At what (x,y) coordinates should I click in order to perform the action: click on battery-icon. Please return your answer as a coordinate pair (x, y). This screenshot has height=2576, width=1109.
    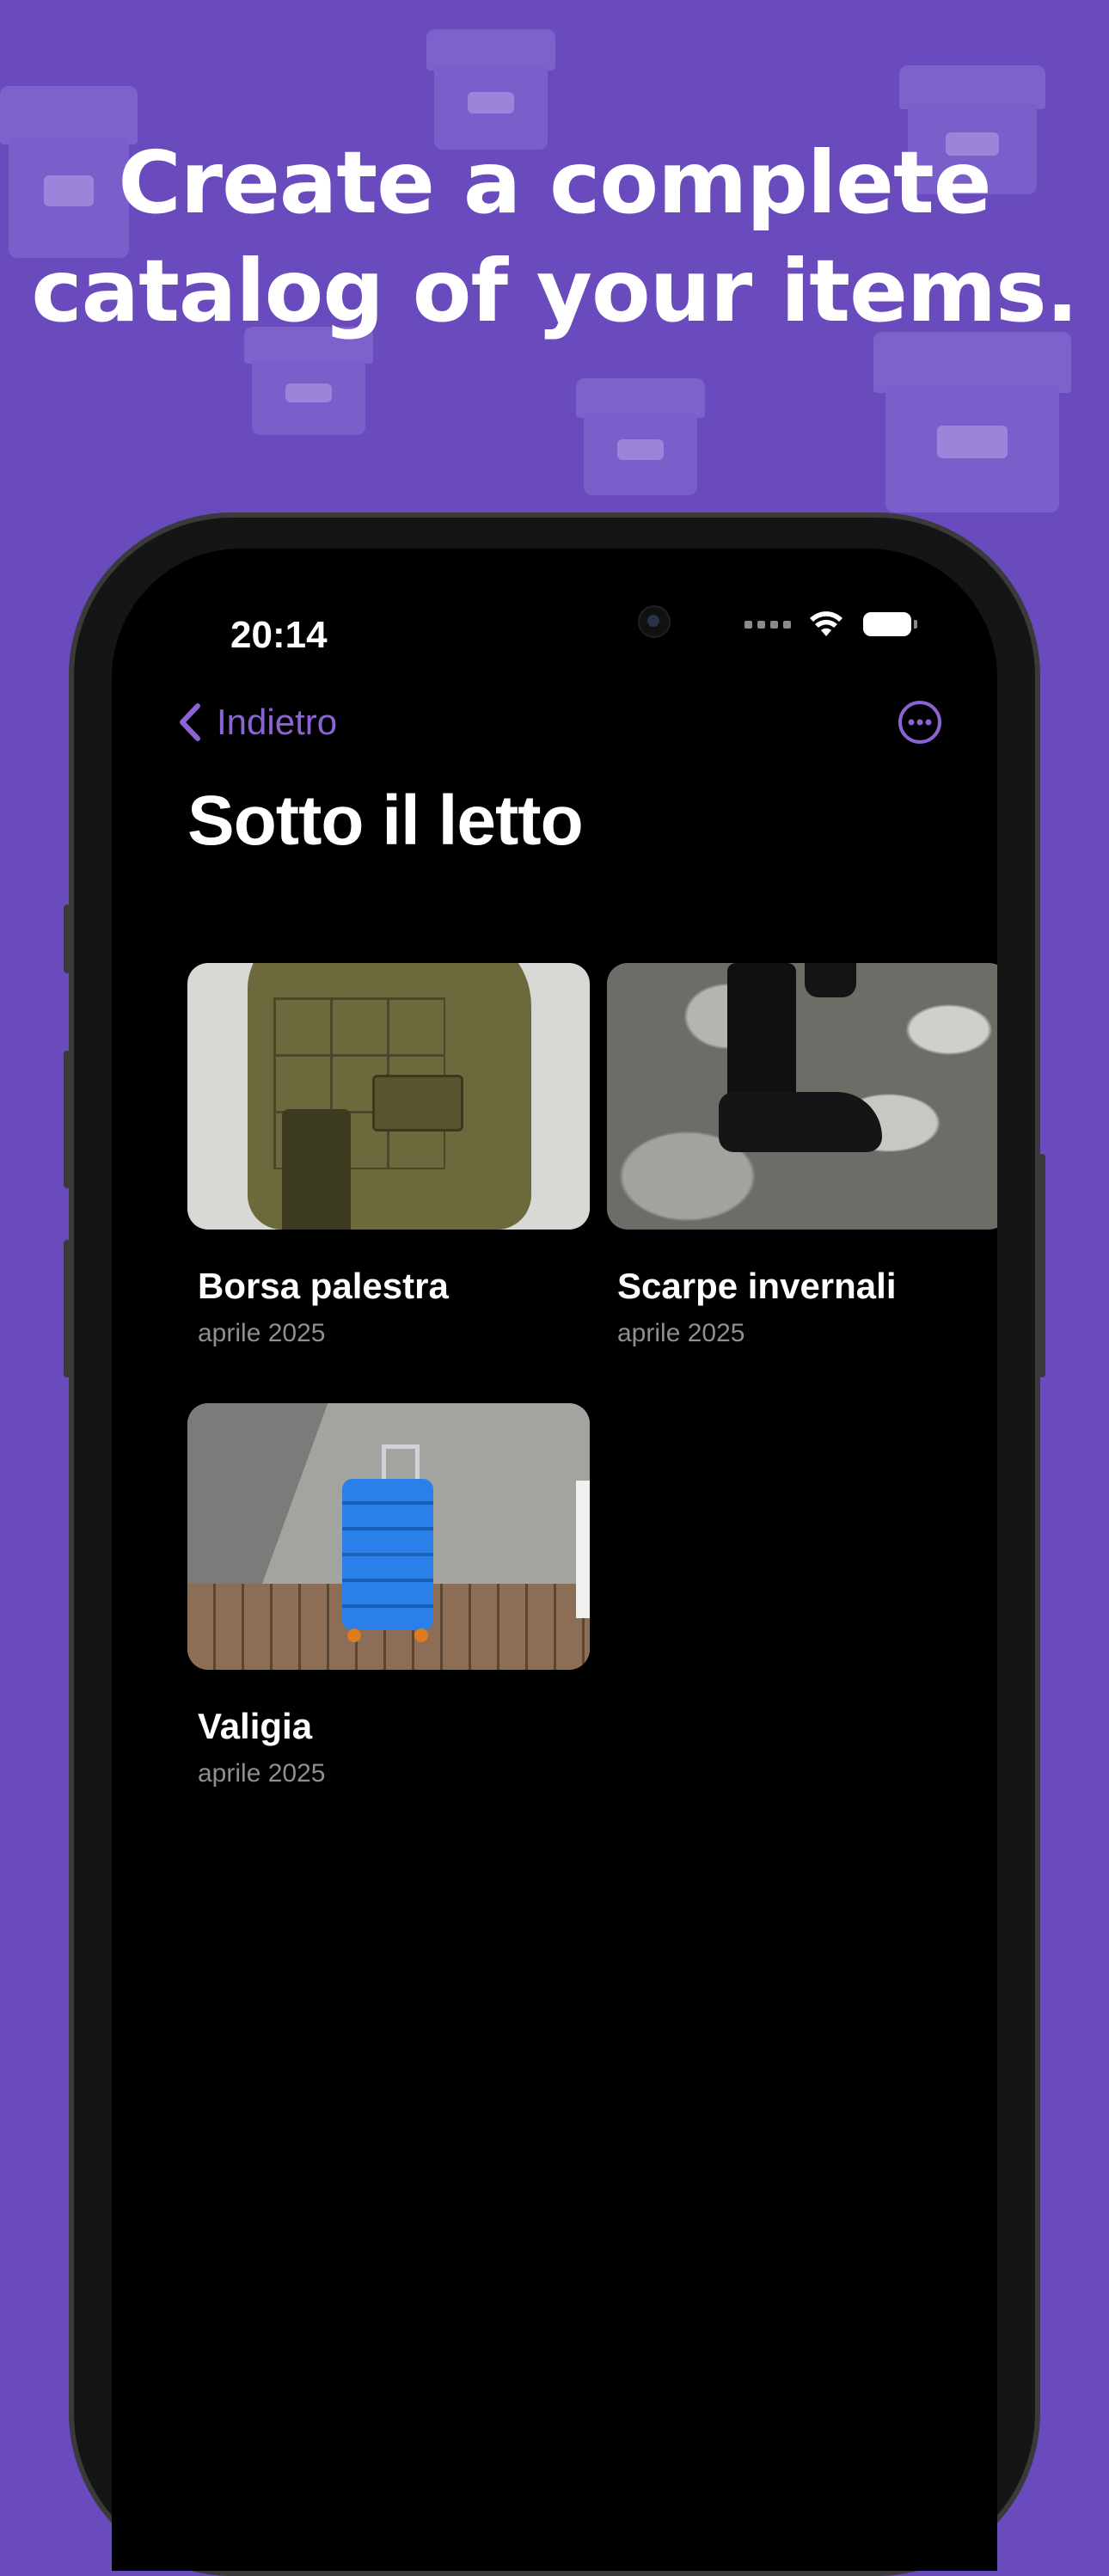
    Looking at the image, I should click on (890, 624).